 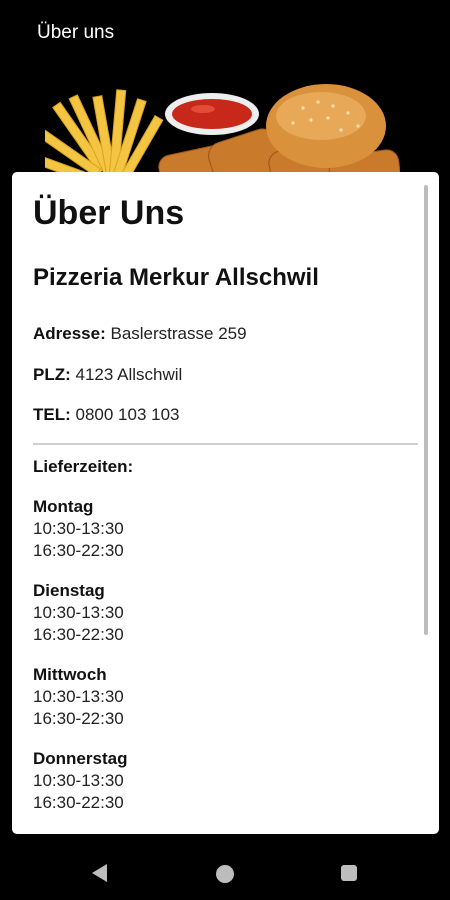 I want to click on delivery-times-label: Lieferzeiten:, so click(x=83, y=466).